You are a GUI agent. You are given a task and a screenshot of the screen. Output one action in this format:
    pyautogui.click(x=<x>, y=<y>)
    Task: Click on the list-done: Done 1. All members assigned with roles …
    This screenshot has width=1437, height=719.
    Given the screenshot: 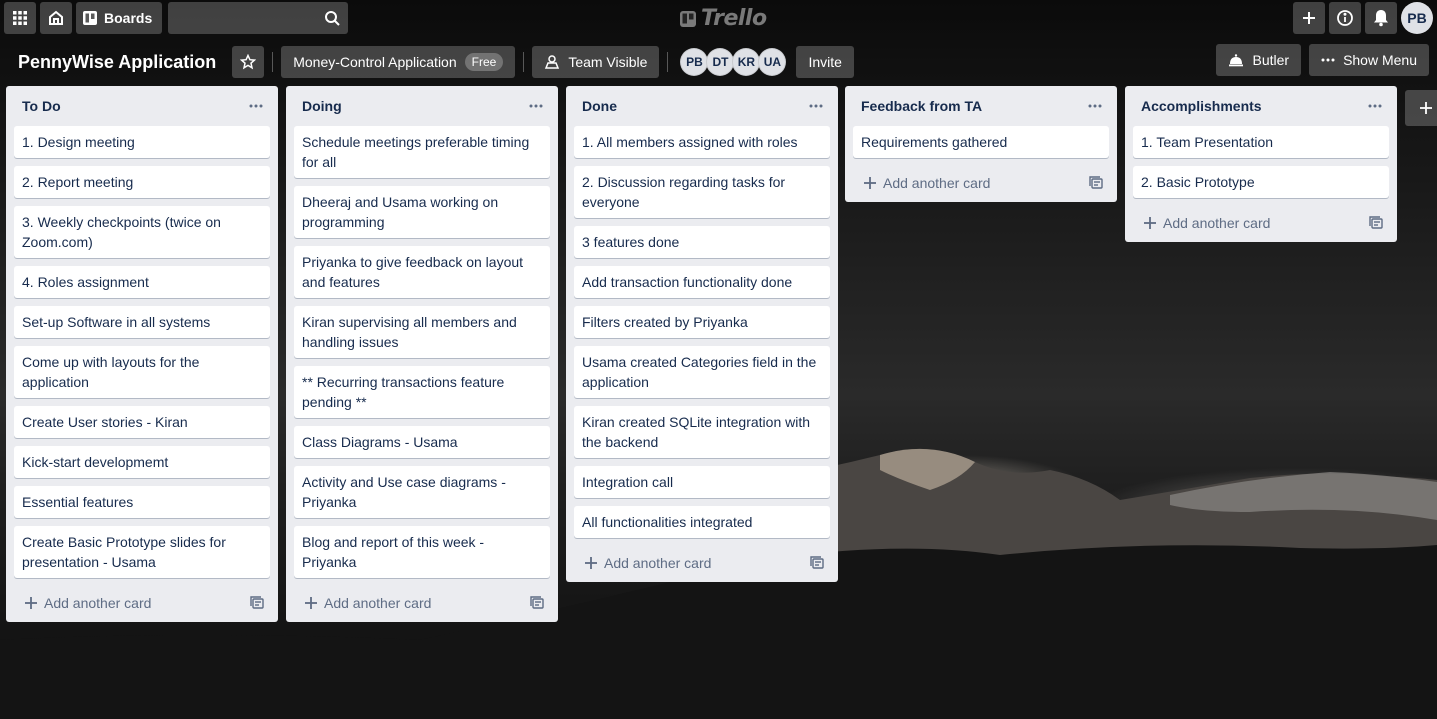 What is the action you would take?
    pyautogui.click(x=702, y=334)
    